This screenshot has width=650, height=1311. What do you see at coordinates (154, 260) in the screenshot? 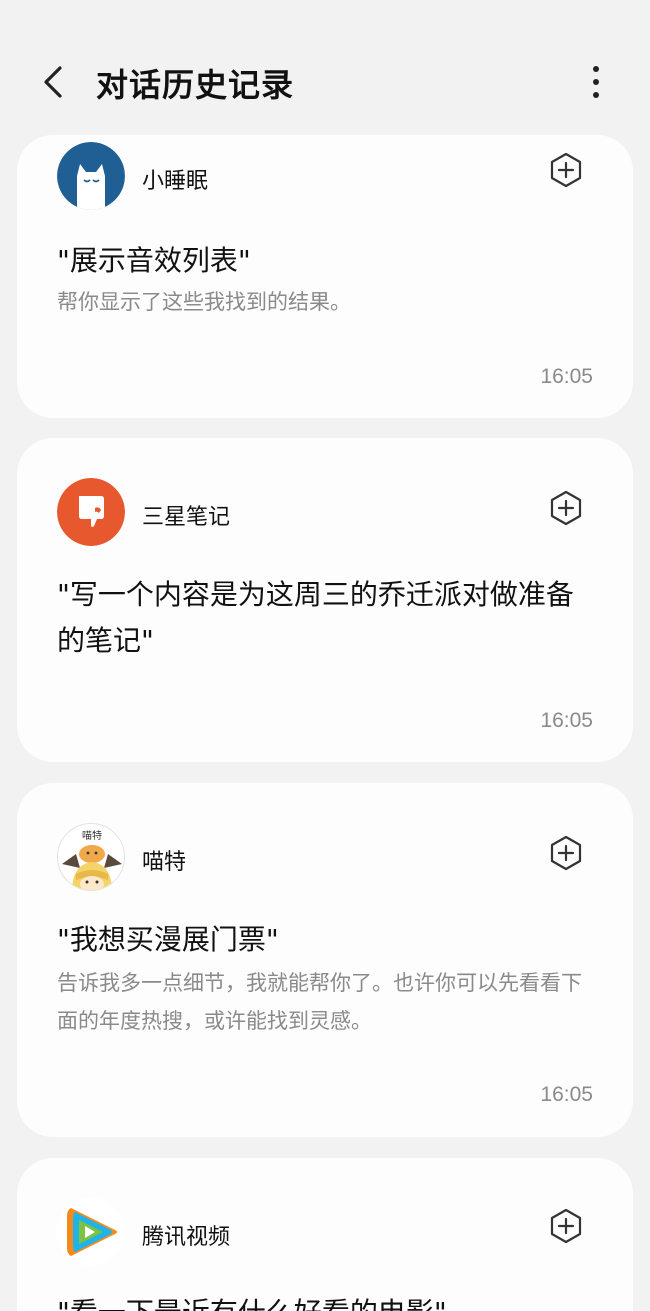
I see `query-text: "展示音效列表"` at bounding box center [154, 260].